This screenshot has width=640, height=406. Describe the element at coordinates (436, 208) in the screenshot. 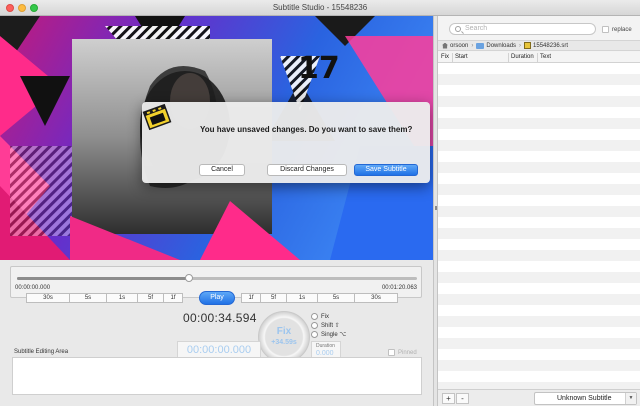

I see `drag-handle-icon` at that location.